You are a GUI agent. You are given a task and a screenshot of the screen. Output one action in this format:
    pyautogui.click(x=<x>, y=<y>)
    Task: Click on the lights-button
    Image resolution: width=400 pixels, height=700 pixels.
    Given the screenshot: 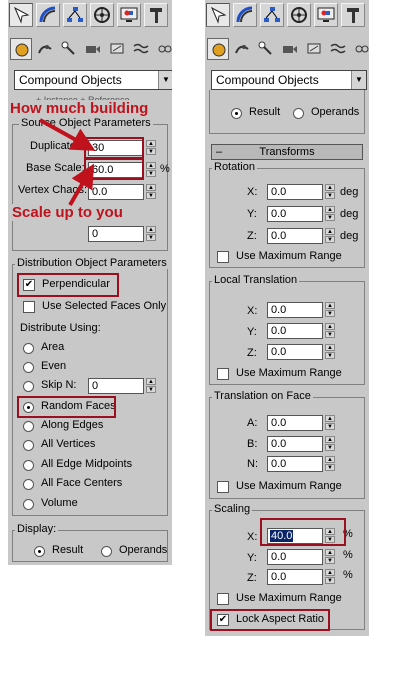 What is the action you would take?
    pyautogui.click(x=266, y=49)
    